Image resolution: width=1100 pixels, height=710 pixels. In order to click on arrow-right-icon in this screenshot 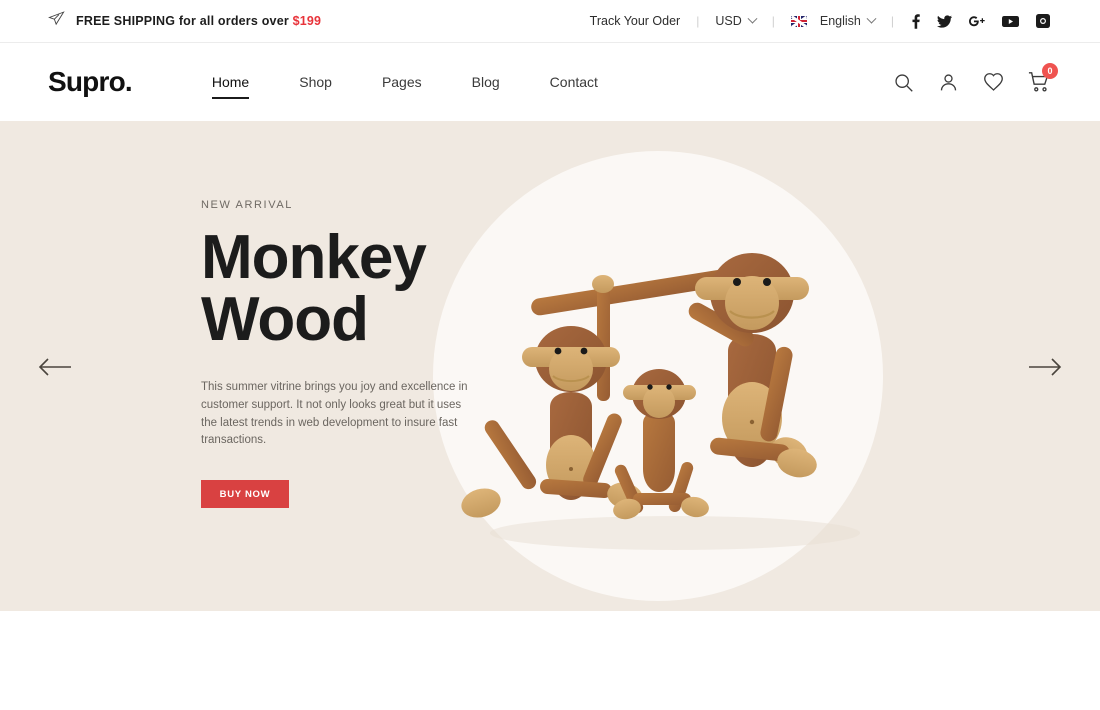, I will do `click(1045, 368)`.